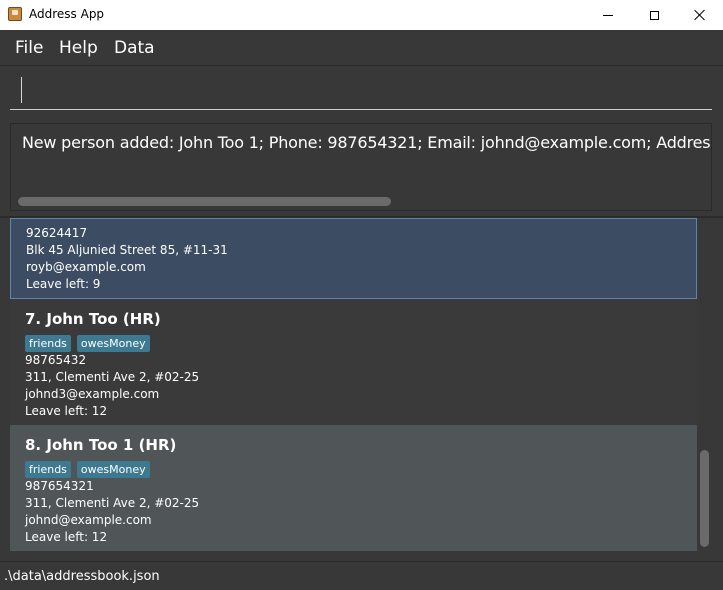 The image size is (723, 590). Describe the element at coordinates (361, 575) in the screenshot. I see `status-bar: .\data\addressbook.json` at that location.